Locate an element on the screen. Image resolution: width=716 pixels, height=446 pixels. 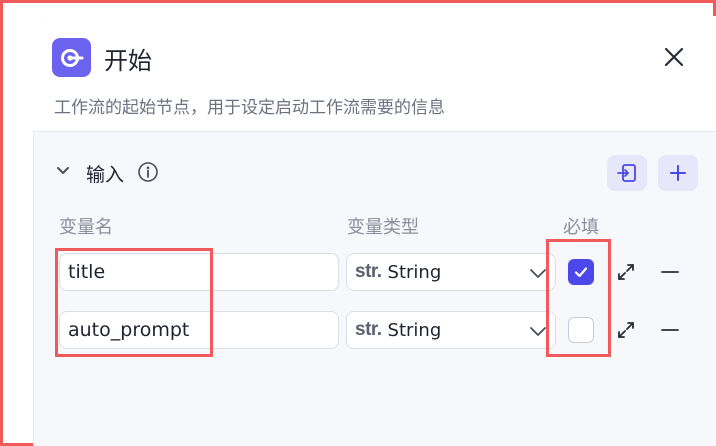
info-icon is located at coordinates (148, 172).